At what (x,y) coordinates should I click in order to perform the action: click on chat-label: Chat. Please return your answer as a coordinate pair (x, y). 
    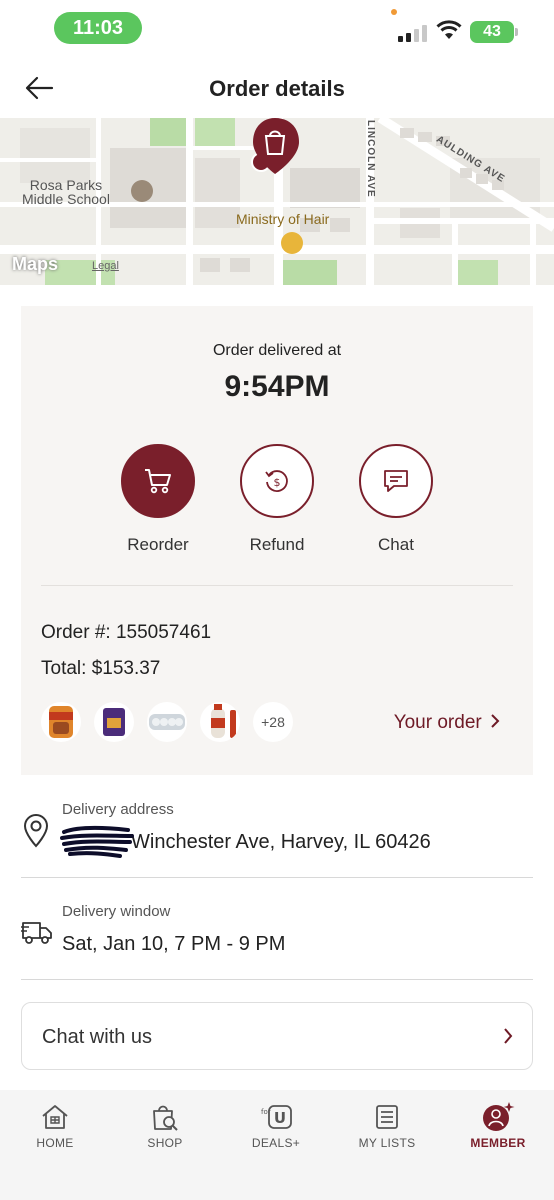
    Looking at the image, I should click on (396, 544).